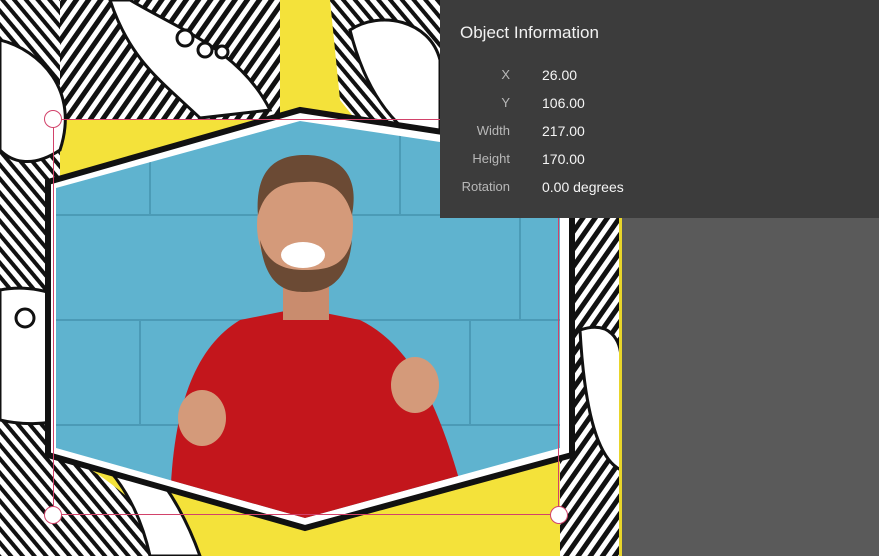 The width and height of the screenshot is (879, 556). Describe the element at coordinates (559, 515) in the screenshot. I see `resize-handle-bottom-right` at that location.